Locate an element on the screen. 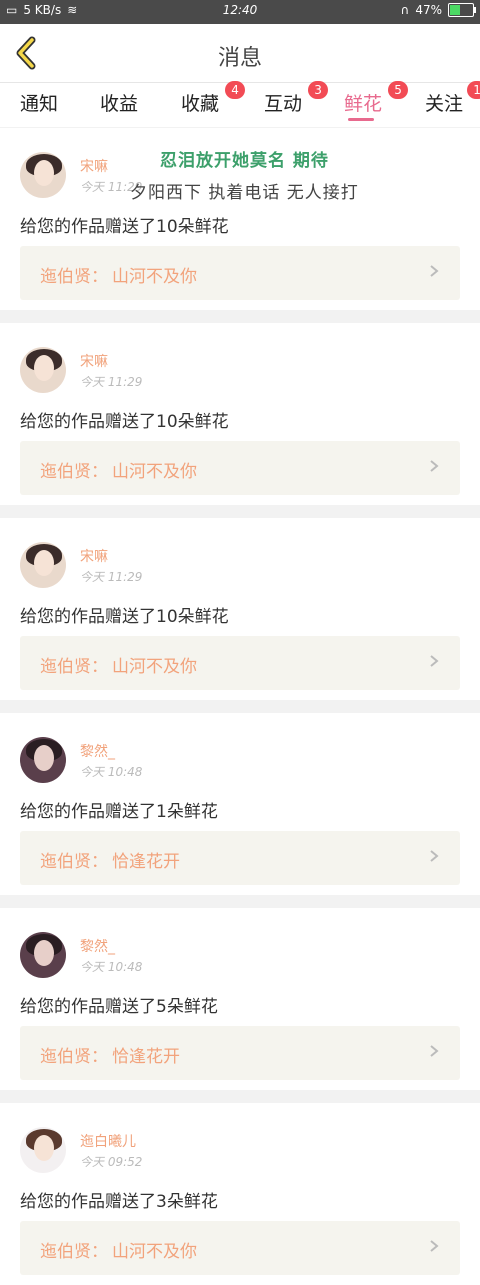 The image size is (480, 1285). tab-label: 关注 is located at coordinates (444, 104).